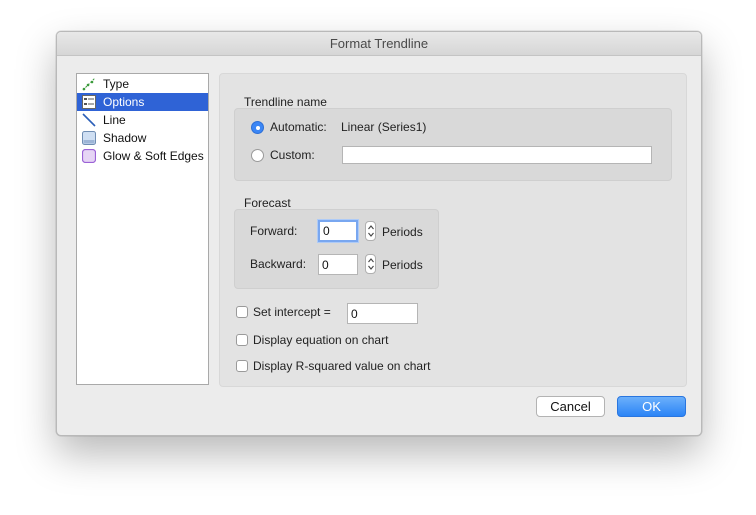 This screenshot has height=515, width=756. What do you see at coordinates (142, 120) in the screenshot?
I see `sidebar-item-line: Line` at bounding box center [142, 120].